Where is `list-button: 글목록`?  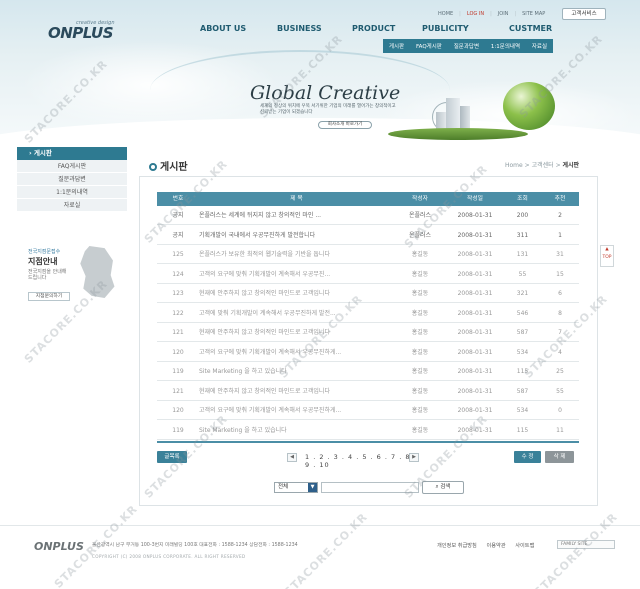
list-button: 글목록 is located at coordinates (172, 457).